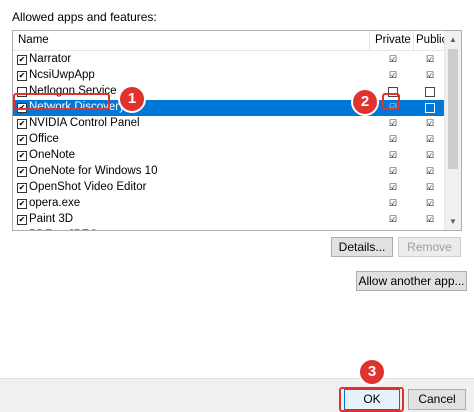 This screenshot has width=474, height=412. Describe the element at coordinates (229, 220) in the screenshot. I see `list-item: ✔ Paint 3D ☑ ☑` at that location.